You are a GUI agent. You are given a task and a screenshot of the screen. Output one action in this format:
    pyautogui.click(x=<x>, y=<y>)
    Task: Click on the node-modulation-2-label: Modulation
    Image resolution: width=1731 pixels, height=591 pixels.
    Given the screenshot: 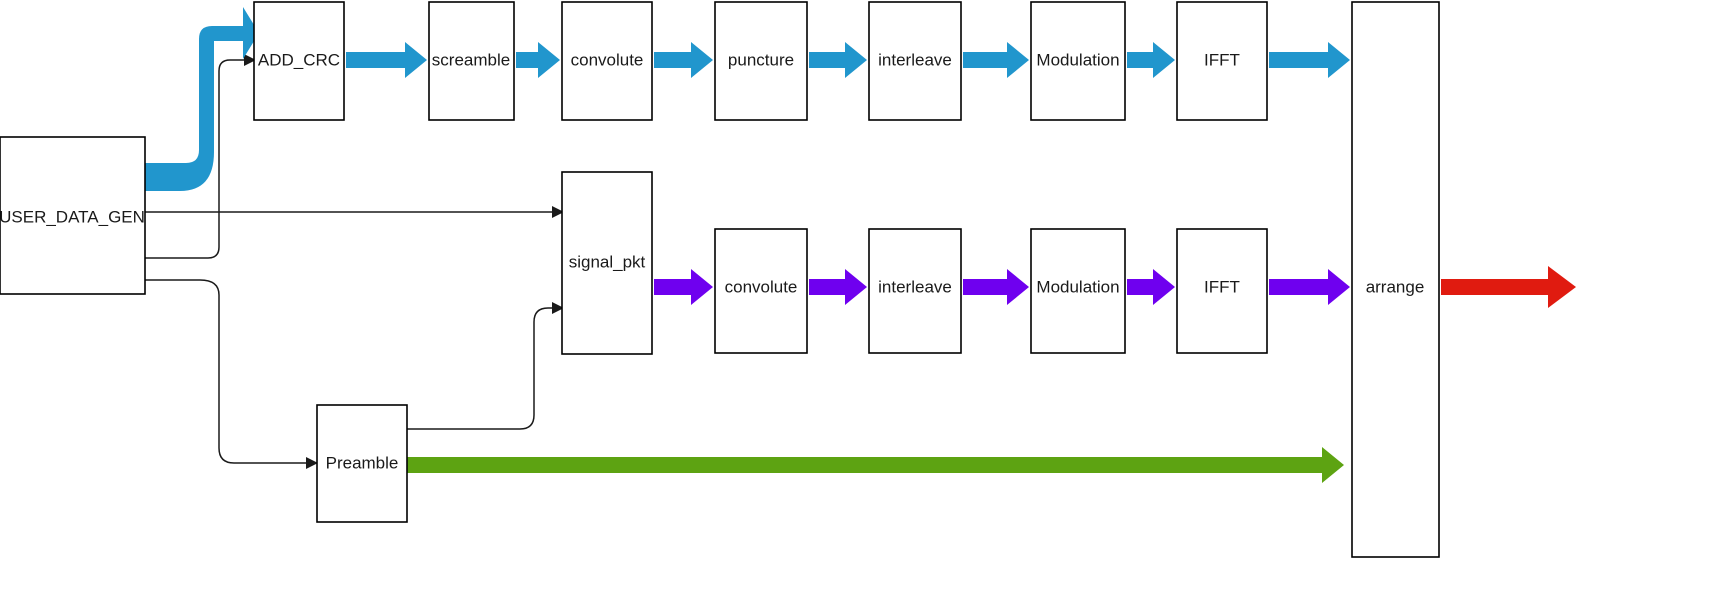 What is the action you would take?
    pyautogui.click(x=1077, y=286)
    